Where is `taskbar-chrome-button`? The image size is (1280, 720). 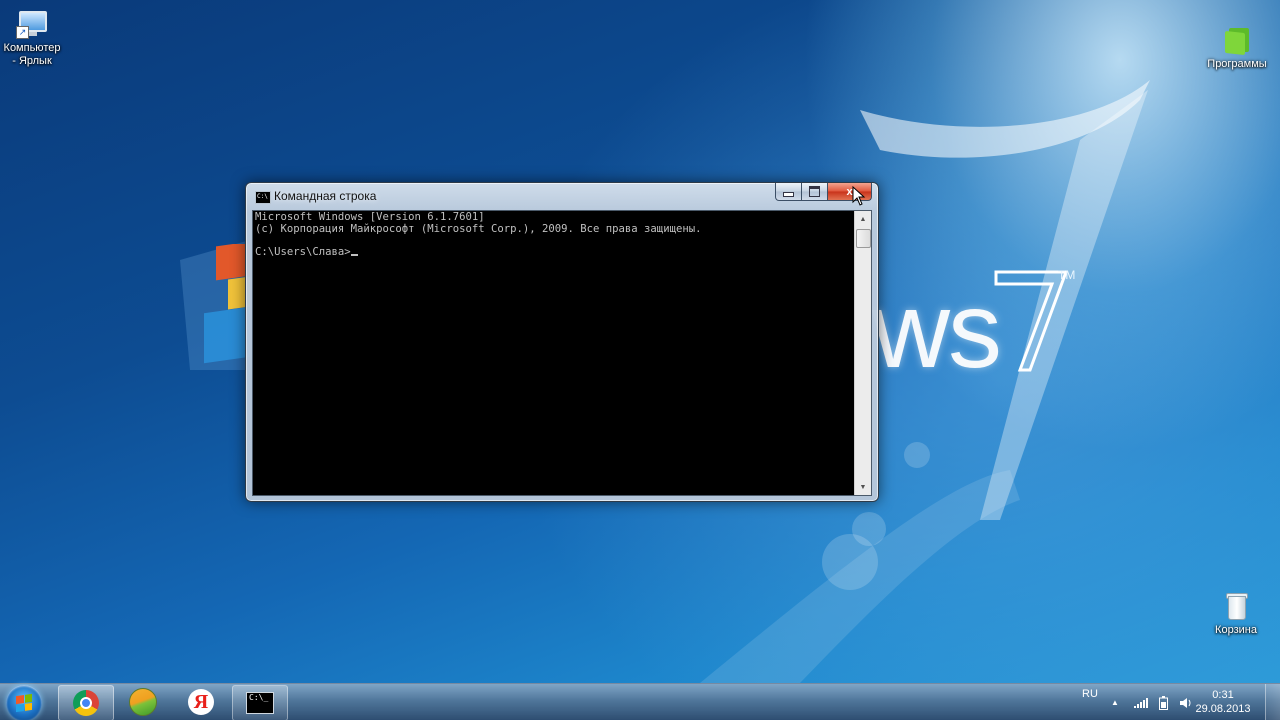
taskbar-chrome-button is located at coordinates (86, 702).